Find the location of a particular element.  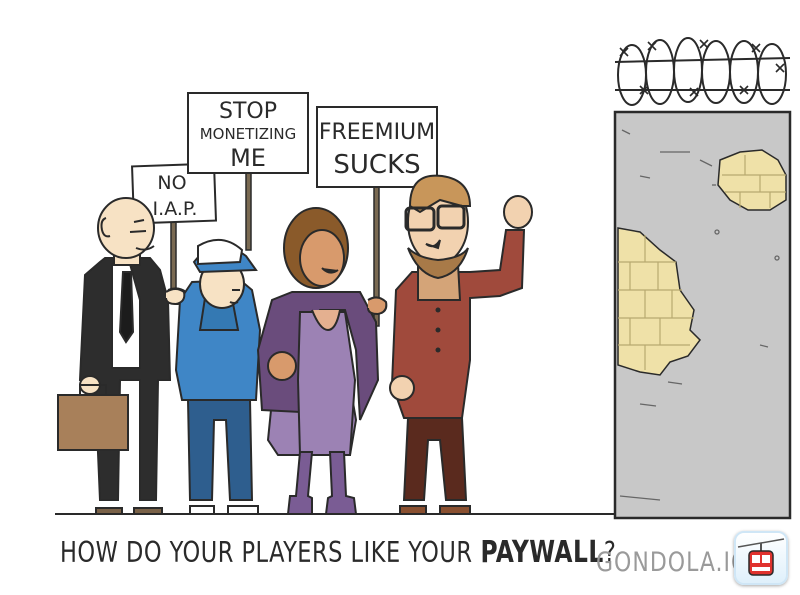

businessman is located at coordinates (122, 356).